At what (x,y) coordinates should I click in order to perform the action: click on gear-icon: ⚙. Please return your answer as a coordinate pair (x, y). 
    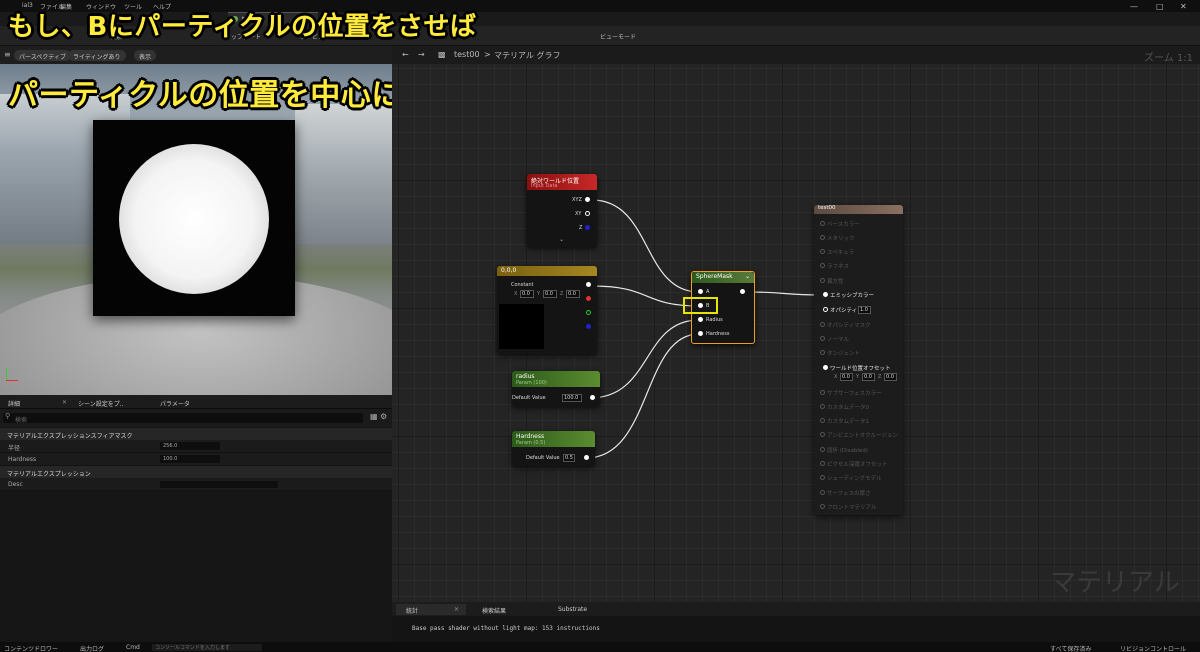
    Looking at the image, I should click on (383, 416).